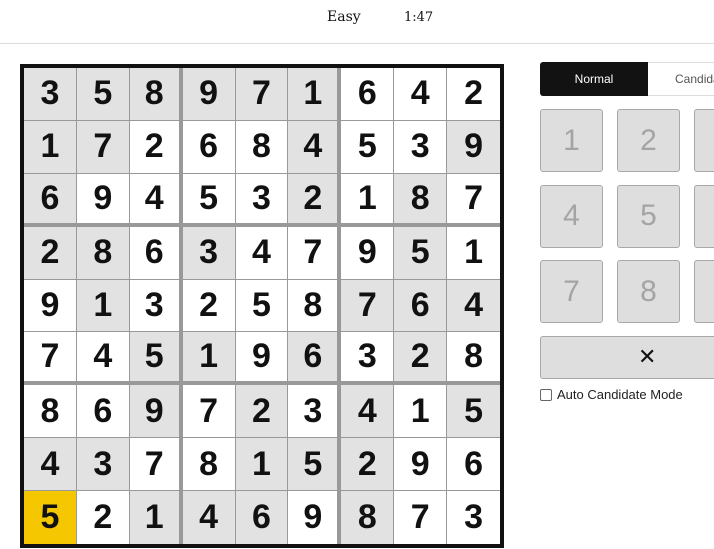 The width and height of the screenshot is (714, 549). Describe the element at coordinates (594, 79) in the screenshot. I see `tab-normal: Normal` at that location.